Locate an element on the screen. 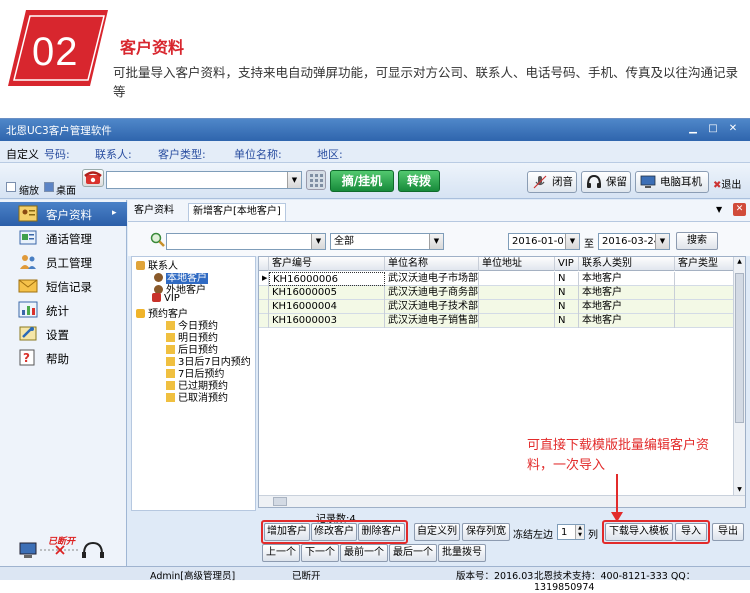 This screenshot has width=750, height=593. tree-node: 已取消预约 is located at coordinates (197, 396).